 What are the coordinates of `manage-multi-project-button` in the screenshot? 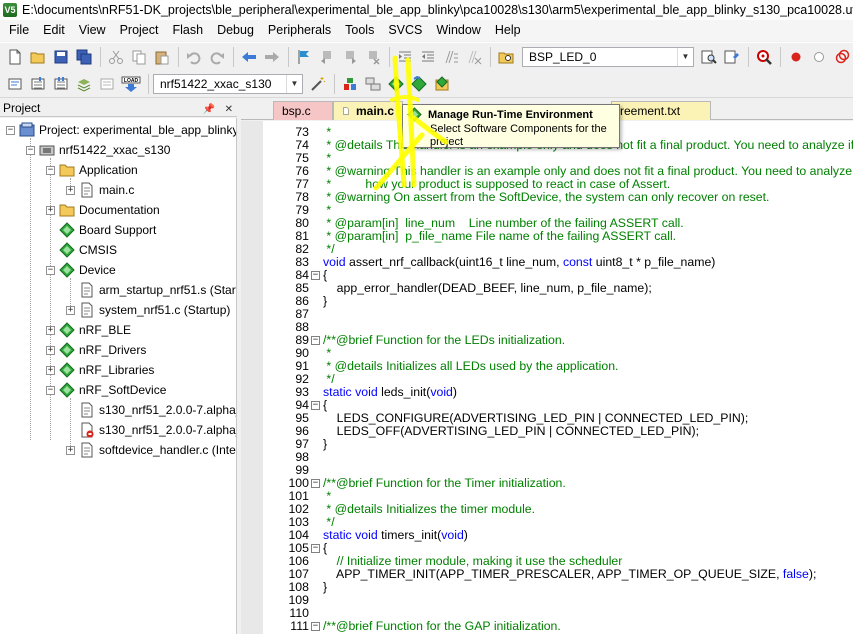 It's located at (373, 84).